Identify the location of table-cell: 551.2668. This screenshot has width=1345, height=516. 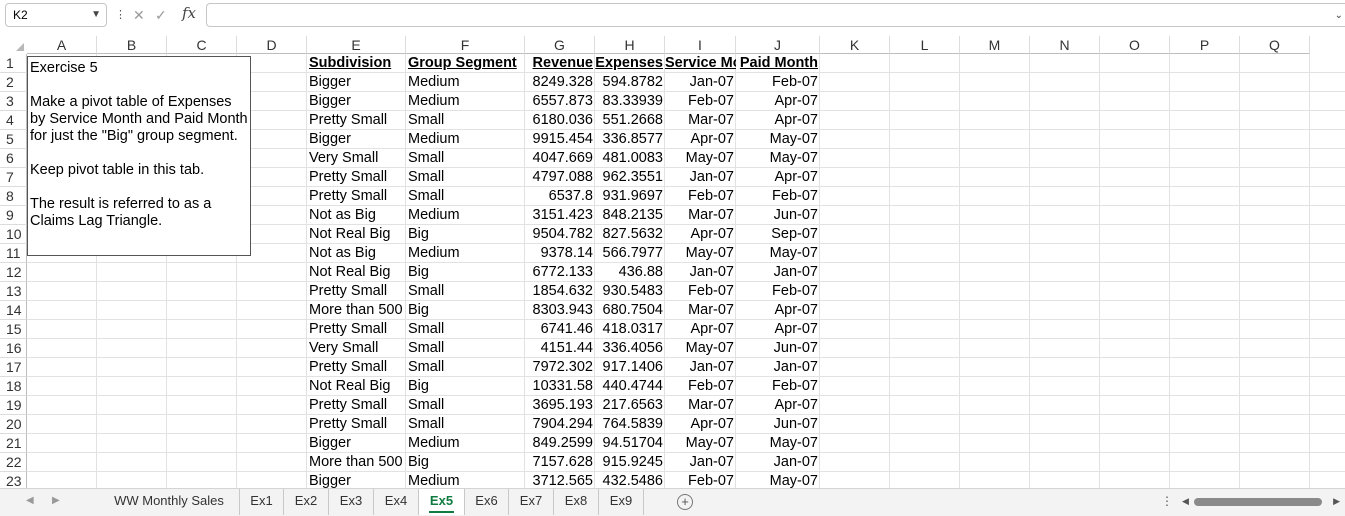
(630, 120).